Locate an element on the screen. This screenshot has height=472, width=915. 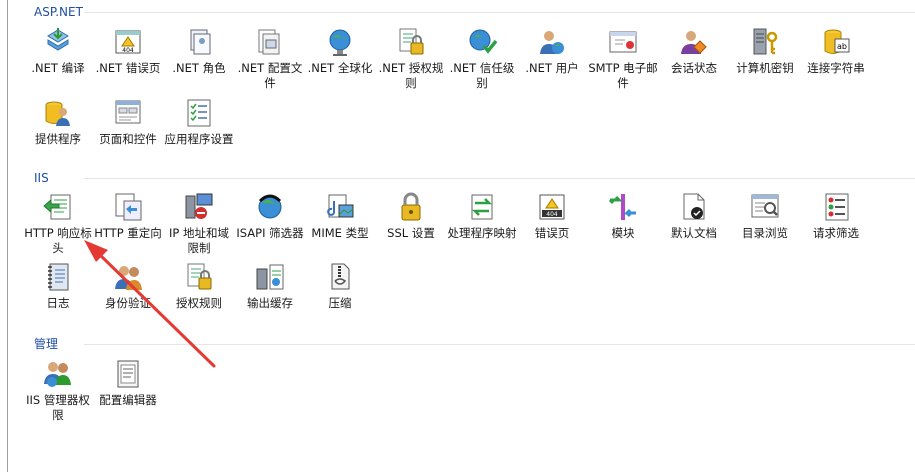
feature-label: 错误页 is located at coordinates (552, 233).